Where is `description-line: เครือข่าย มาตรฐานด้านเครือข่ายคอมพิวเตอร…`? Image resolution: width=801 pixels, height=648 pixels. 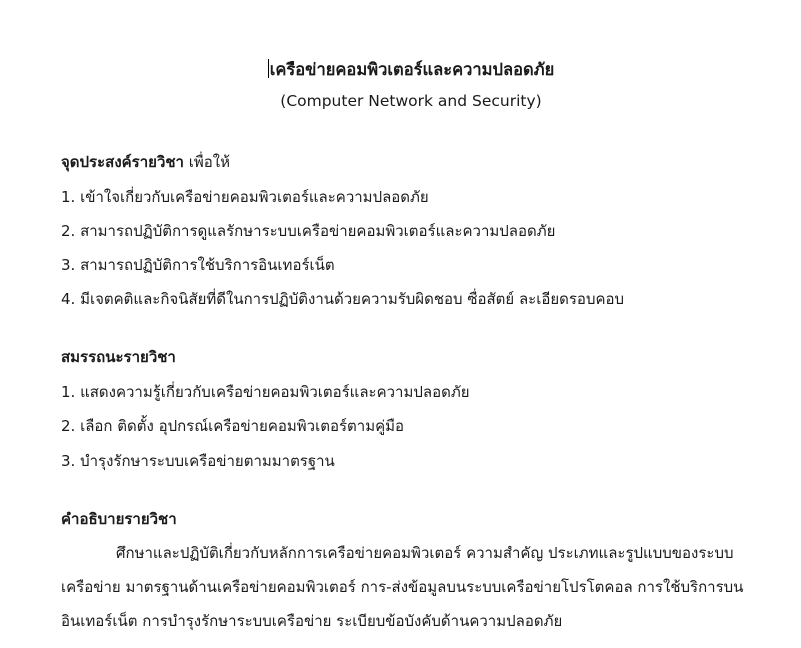 description-line: เครือข่าย มาตรฐานด้านเครือข่ายคอมพิวเตอร… is located at coordinates (402, 587).